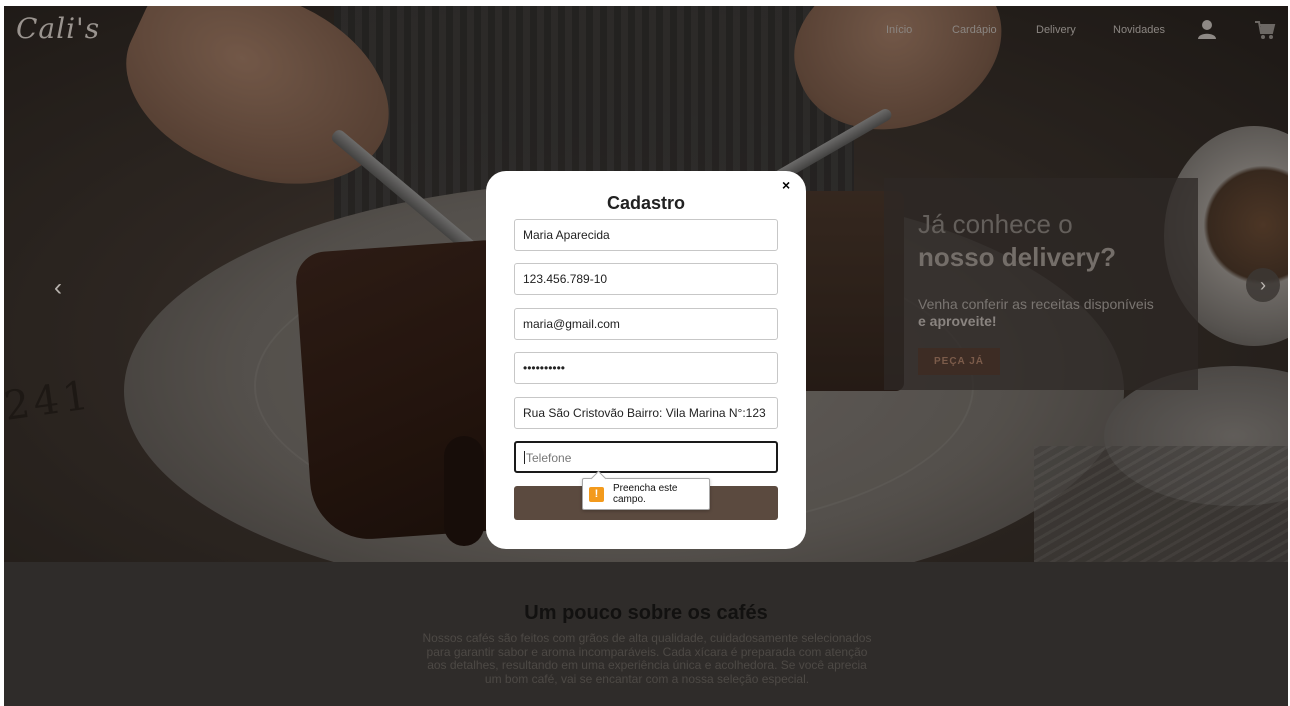  Describe the element at coordinates (58, 28) in the screenshot. I see `logo: Cali's` at that location.